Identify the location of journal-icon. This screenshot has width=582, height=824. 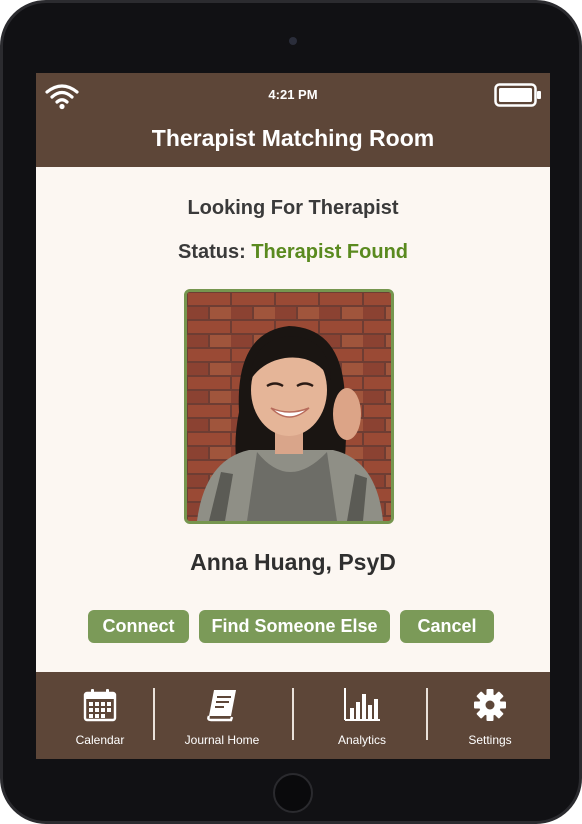
(221, 706).